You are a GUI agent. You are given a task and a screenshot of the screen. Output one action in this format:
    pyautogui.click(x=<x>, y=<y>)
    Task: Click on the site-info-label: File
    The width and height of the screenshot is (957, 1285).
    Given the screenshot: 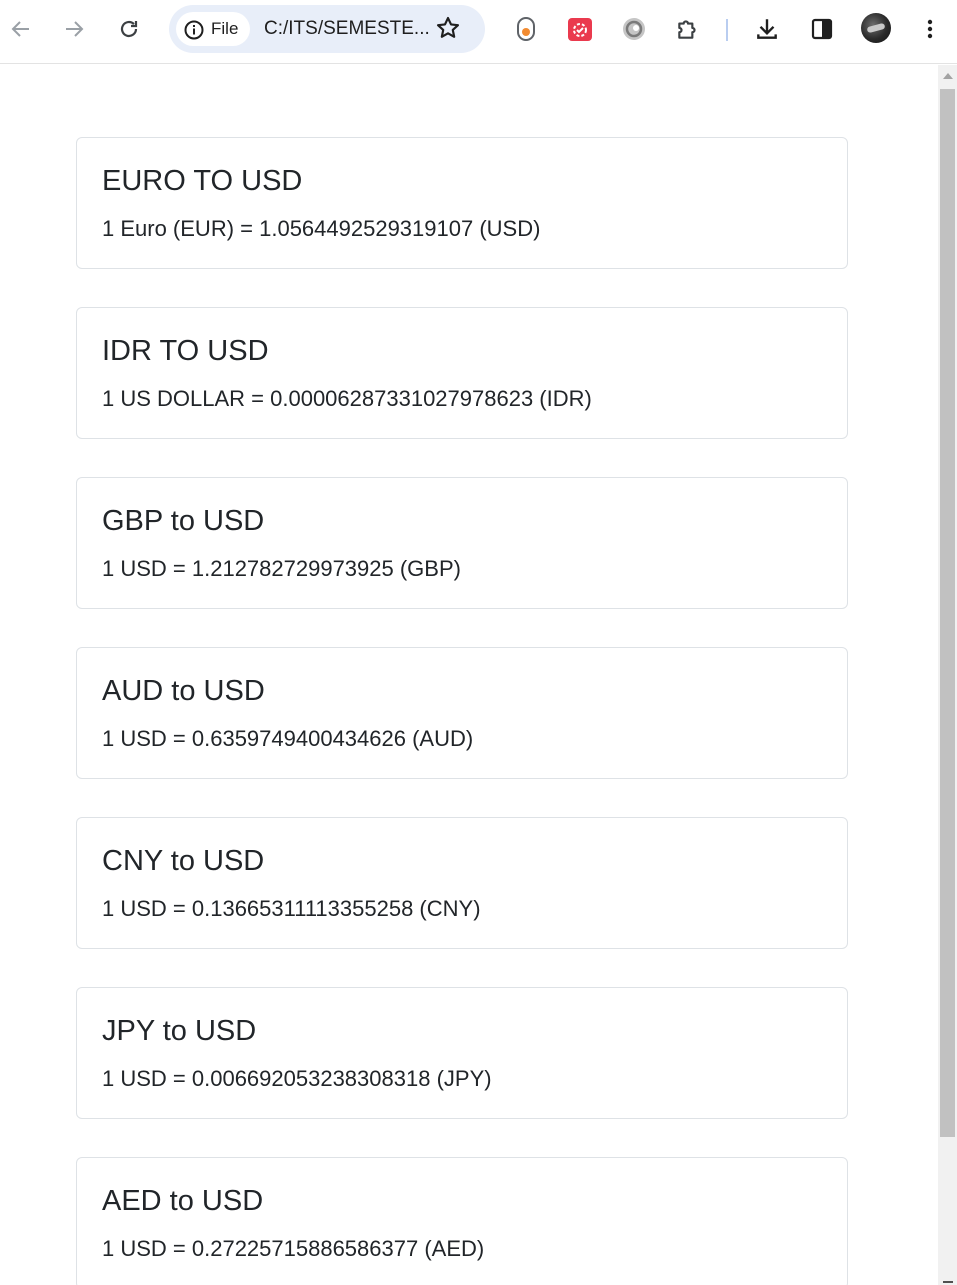 What is the action you would take?
    pyautogui.click(x=225, y=28)
    